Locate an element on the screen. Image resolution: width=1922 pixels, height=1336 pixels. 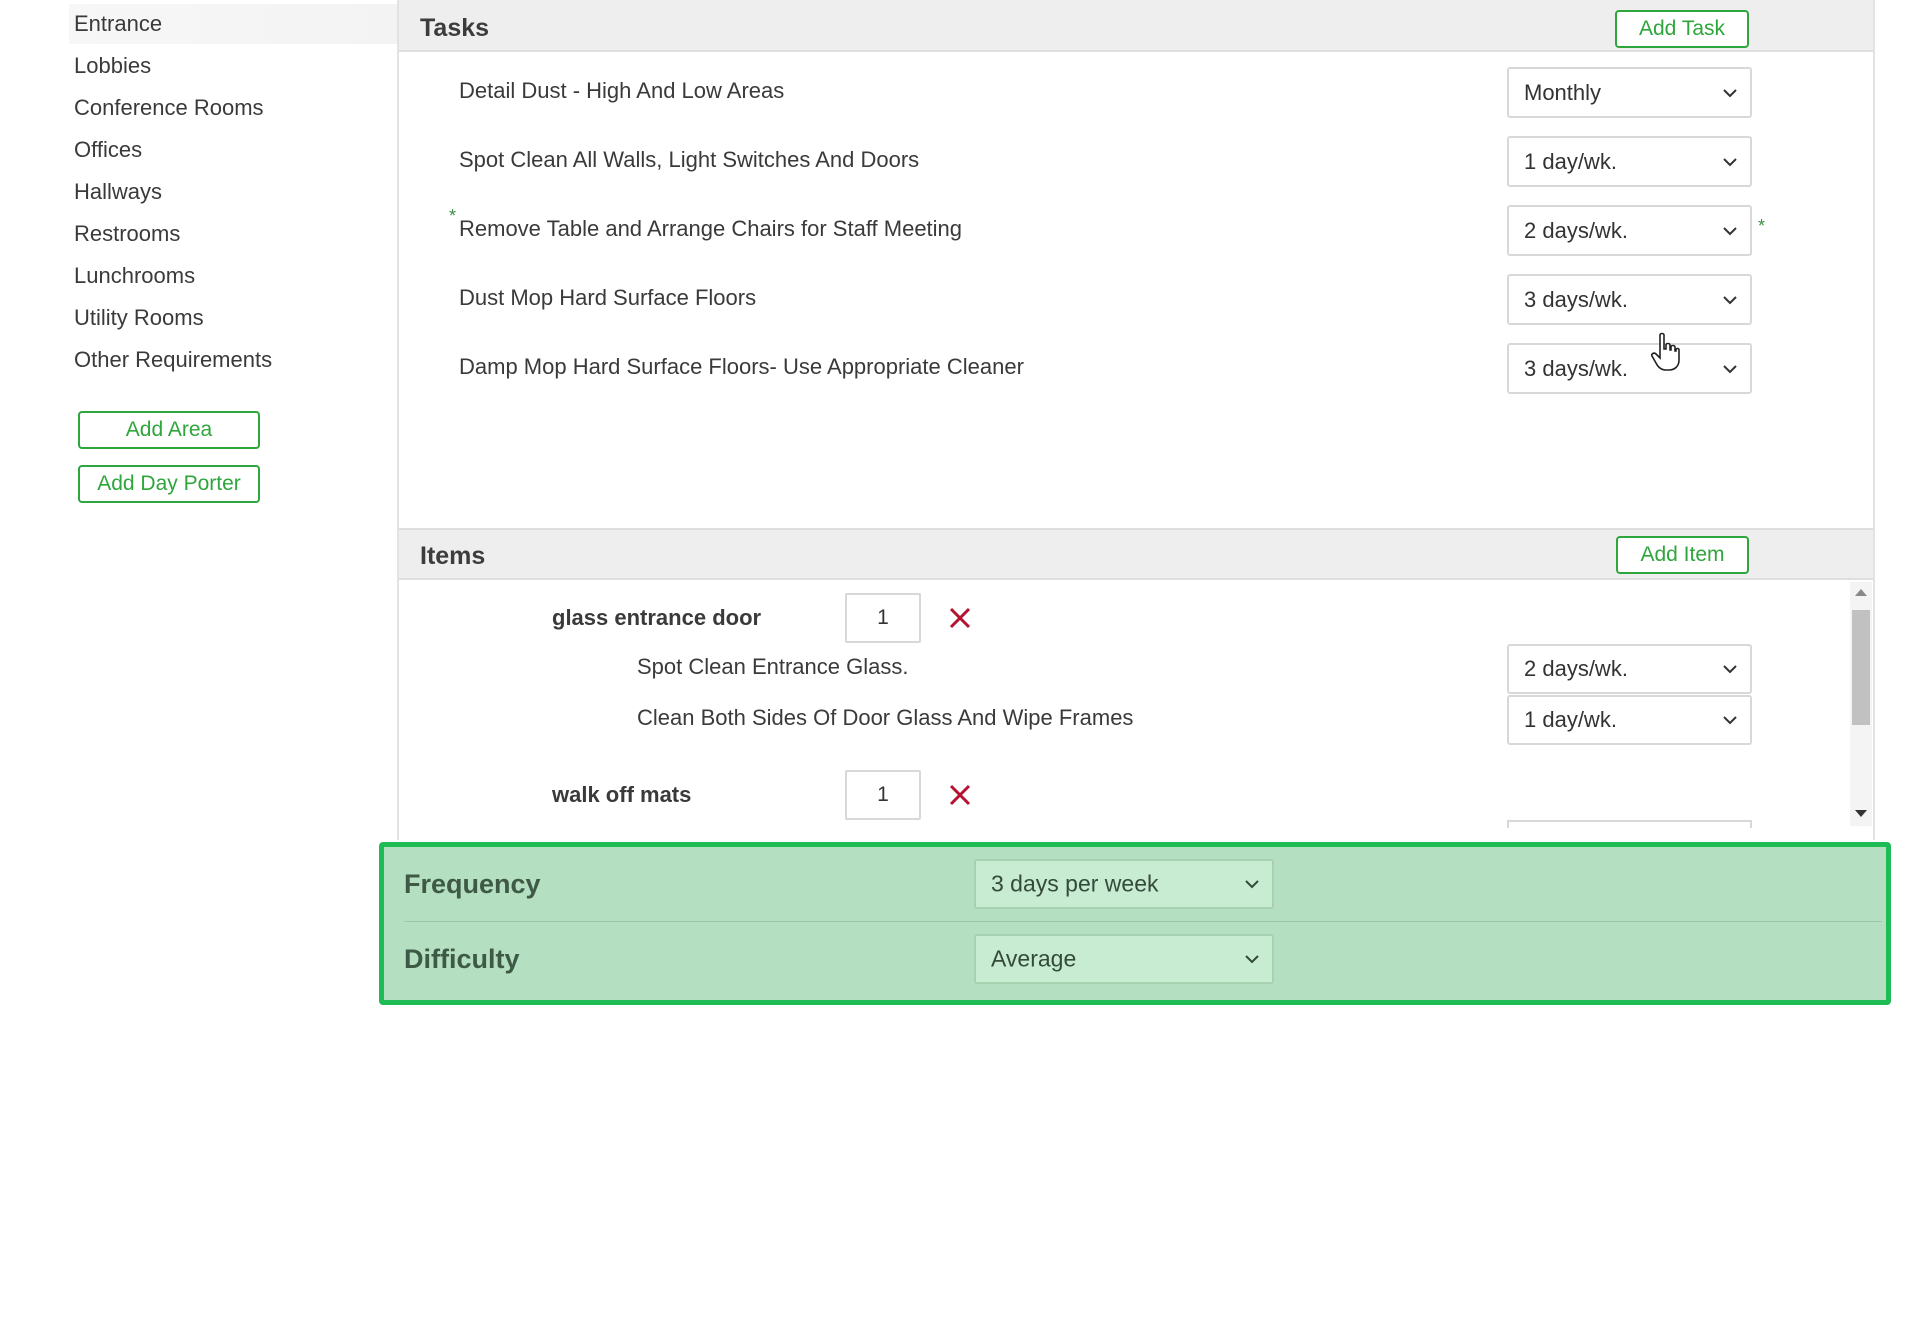
hand-cursor-icon is located at coordinates (1665, 351).